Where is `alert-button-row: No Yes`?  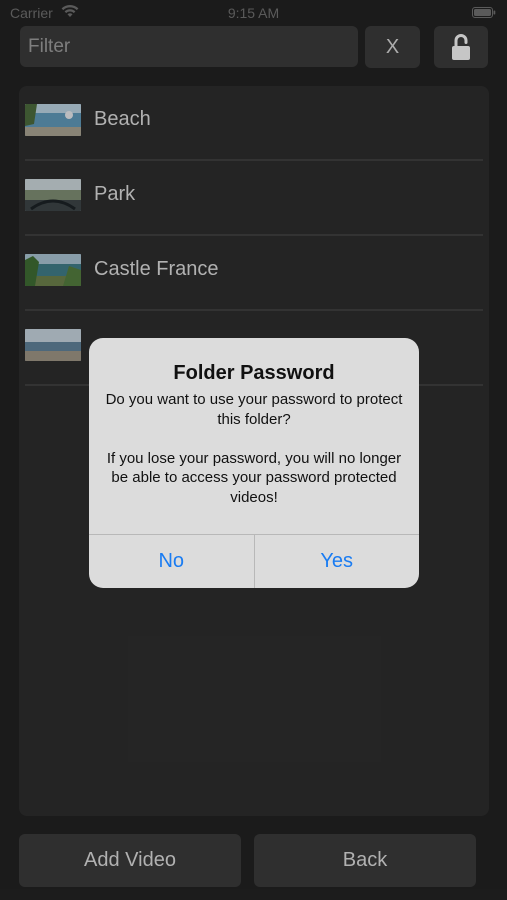
alert-button-row: No Yes is located at coordinates (254, 561).